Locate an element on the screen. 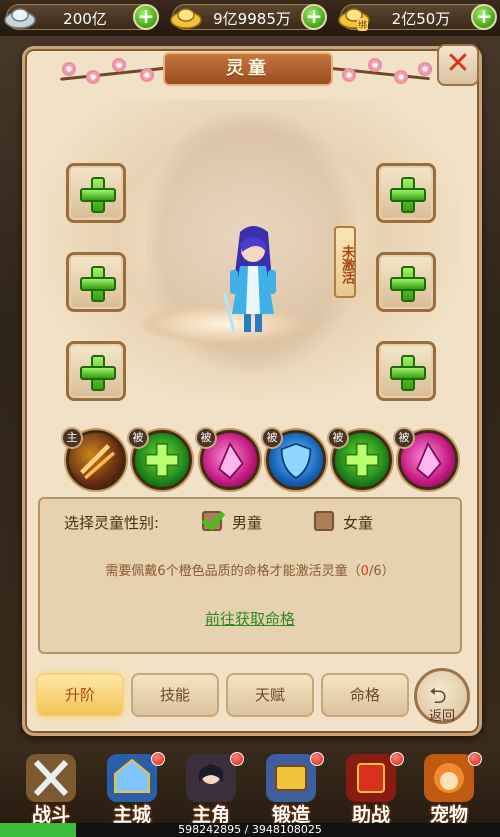  activation-requirement: 需要佩戴6个橙色品质的命格才能激活灵童（0/6） is located at coordinates (250, 569).